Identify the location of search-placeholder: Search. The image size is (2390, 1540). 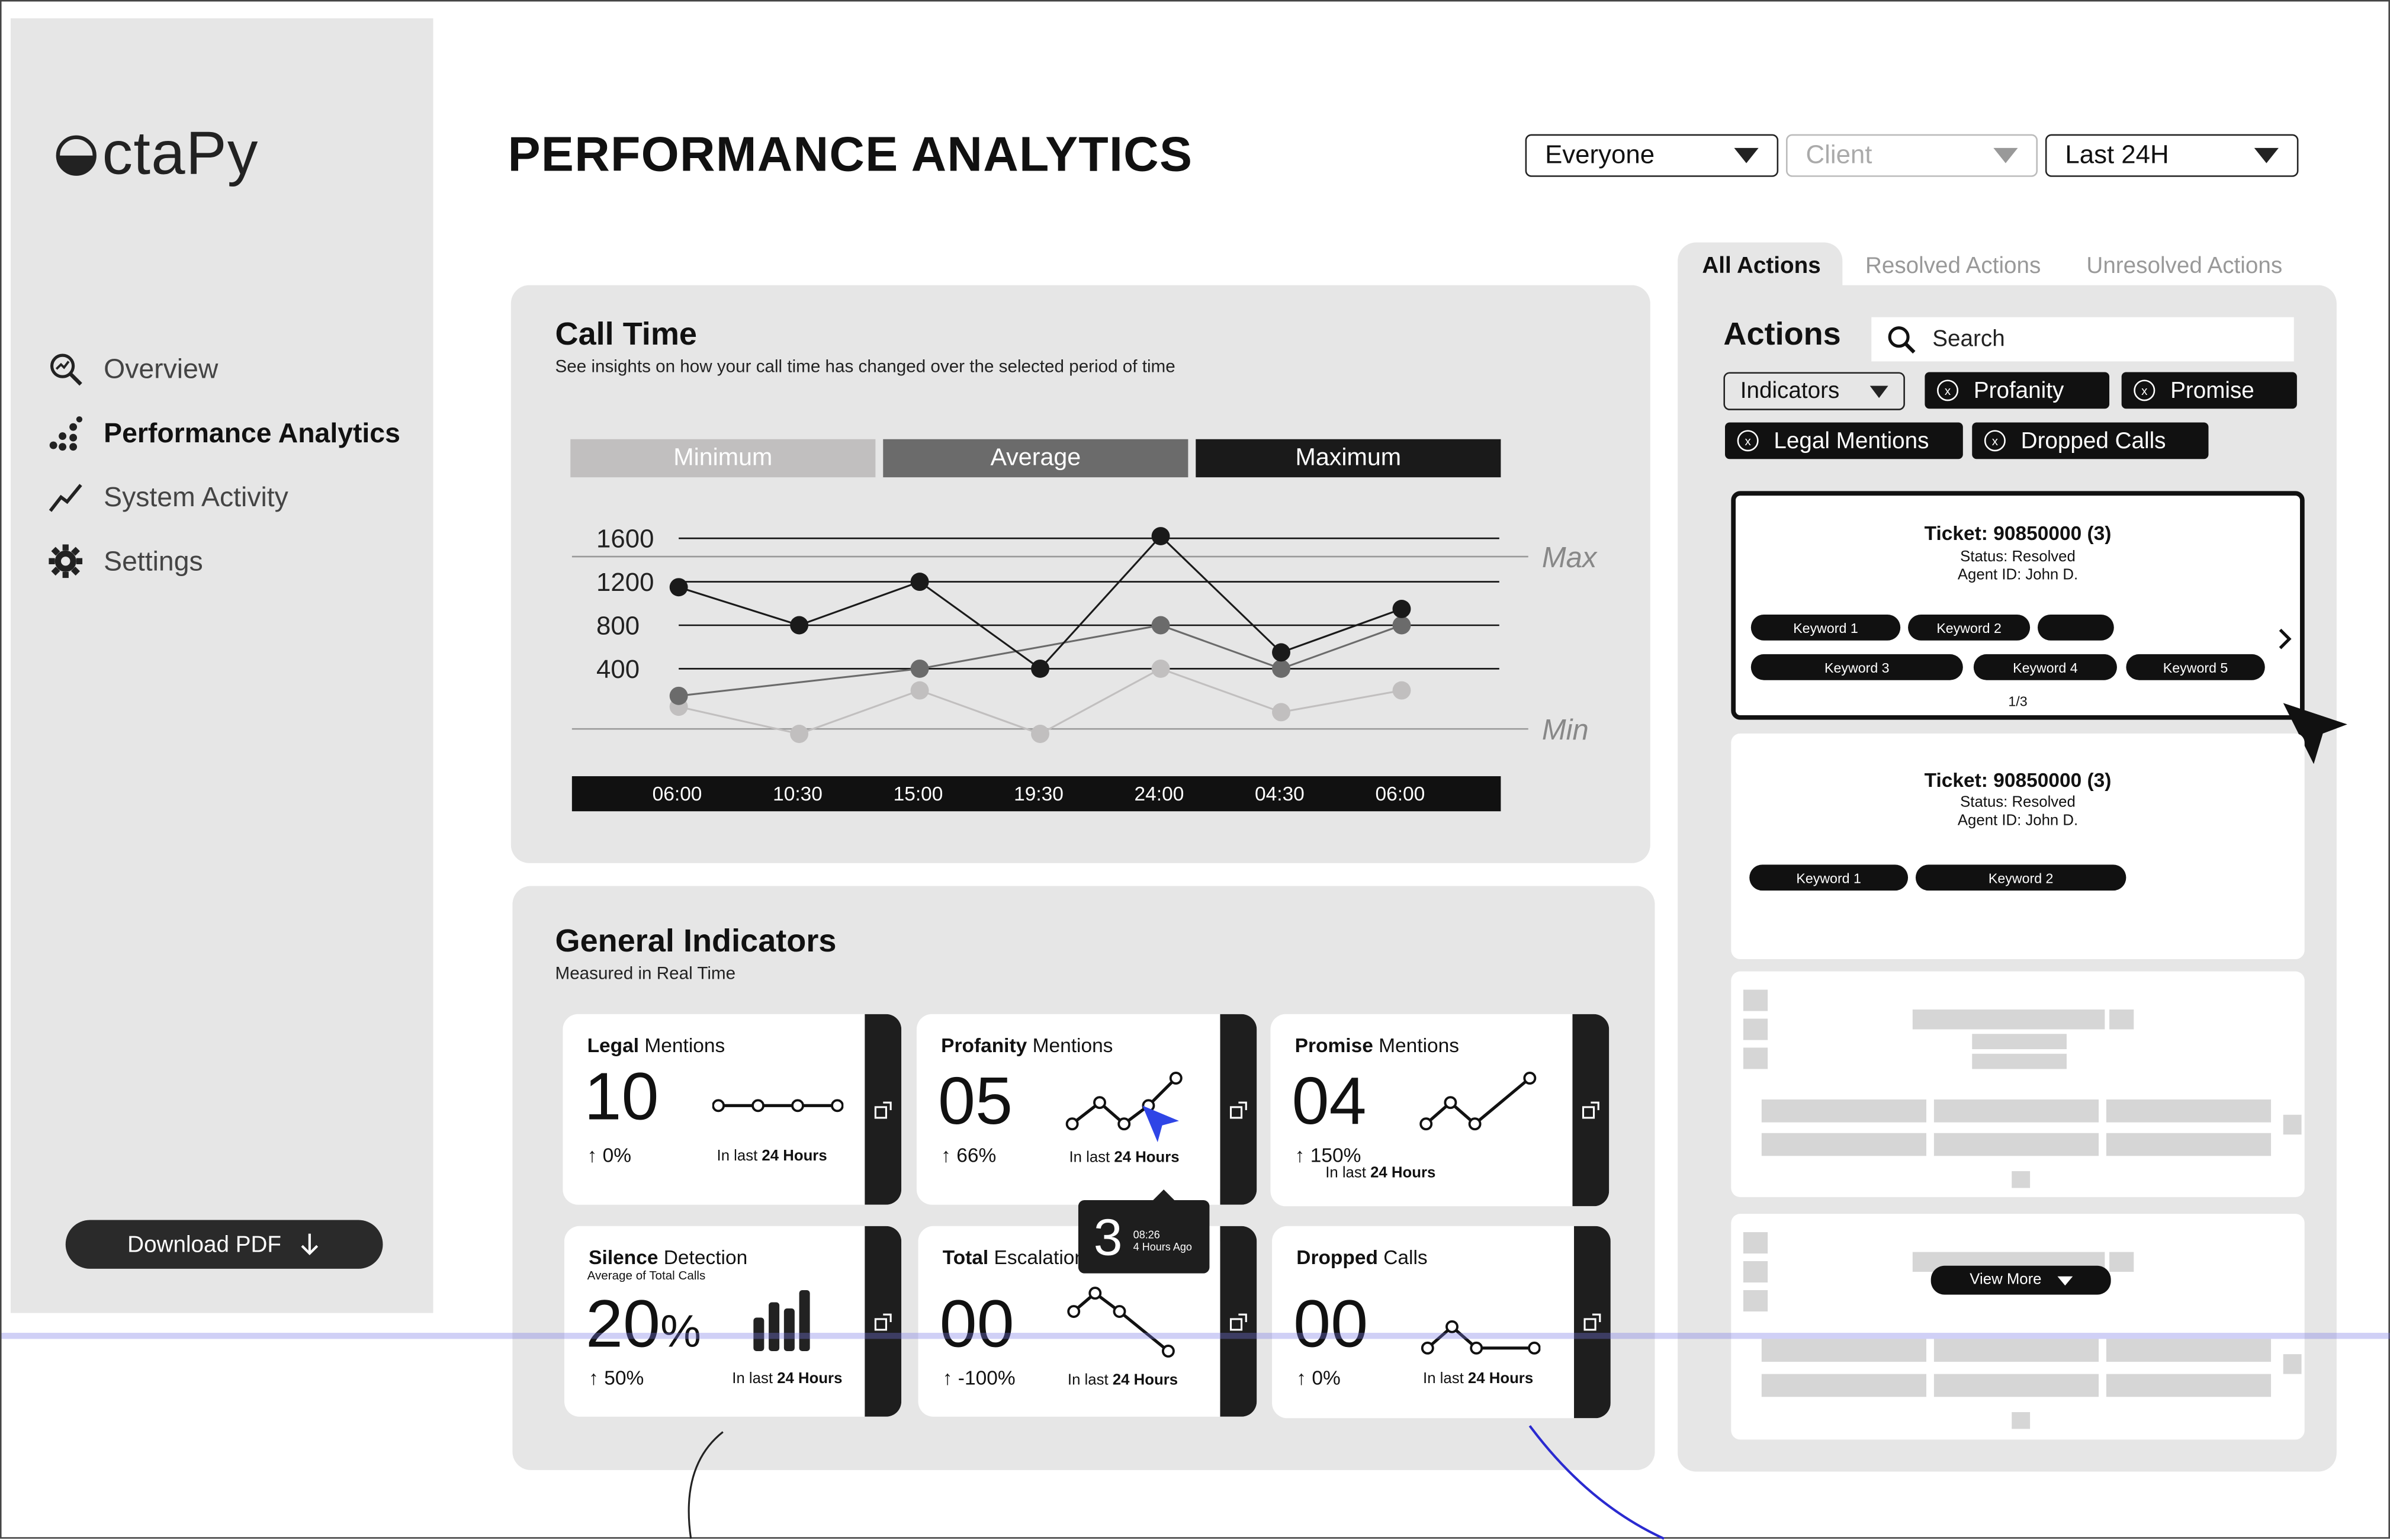
(1968, 339).